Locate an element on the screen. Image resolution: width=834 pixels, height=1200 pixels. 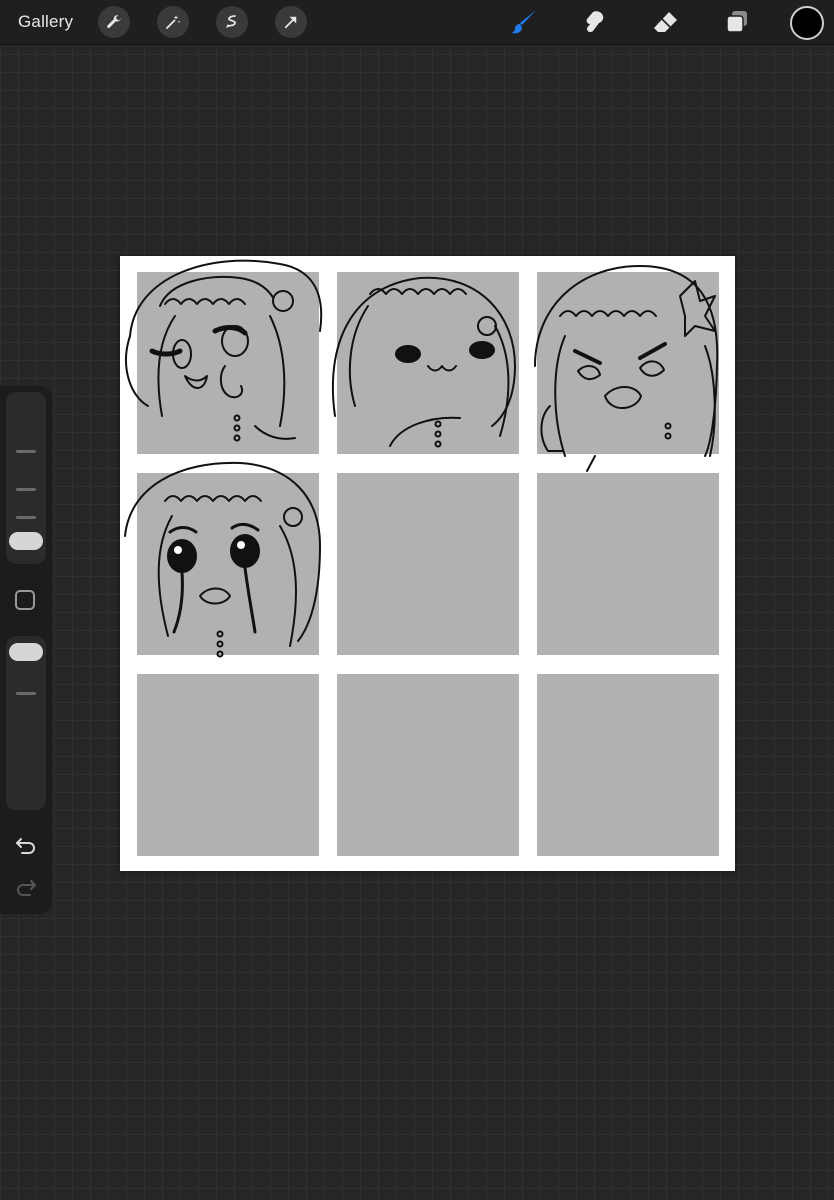
brush-icon is located at coordinates (524, 22).